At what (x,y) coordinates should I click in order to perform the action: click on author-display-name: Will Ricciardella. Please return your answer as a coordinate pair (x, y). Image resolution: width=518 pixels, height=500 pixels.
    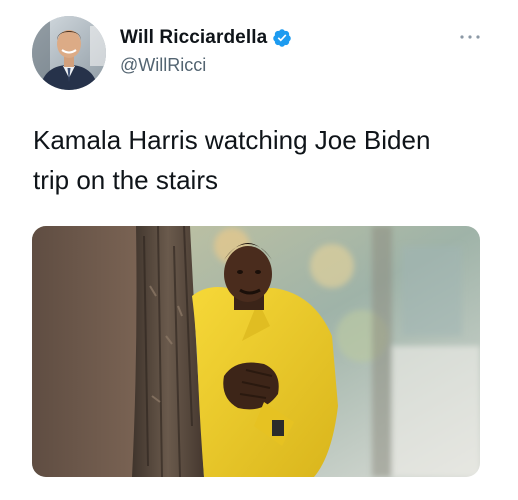
    Looking at the image, I should click on (193, 38).